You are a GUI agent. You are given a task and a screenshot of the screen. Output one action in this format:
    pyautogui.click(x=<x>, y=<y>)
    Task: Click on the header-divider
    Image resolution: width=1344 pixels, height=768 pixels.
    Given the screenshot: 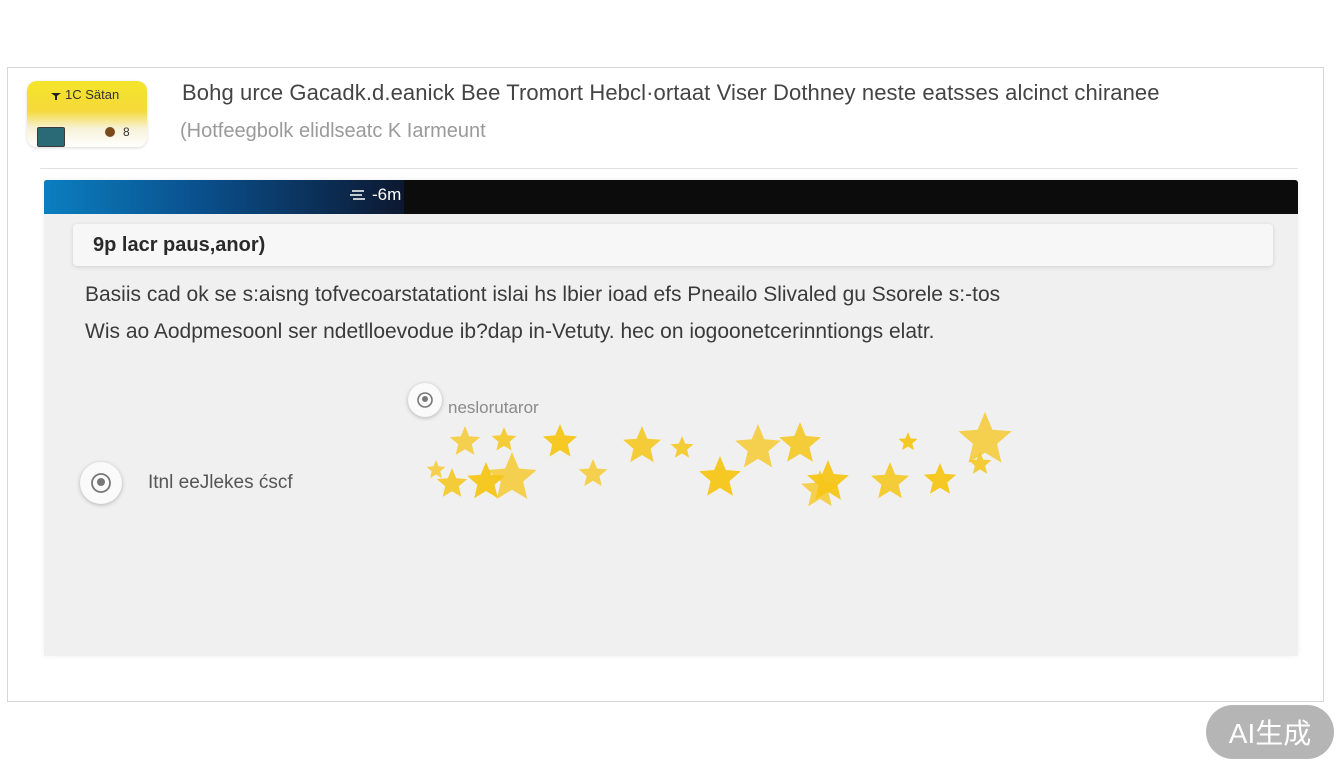 What is the action you would take?
    pyautogui.click(x=669, y=168)
    